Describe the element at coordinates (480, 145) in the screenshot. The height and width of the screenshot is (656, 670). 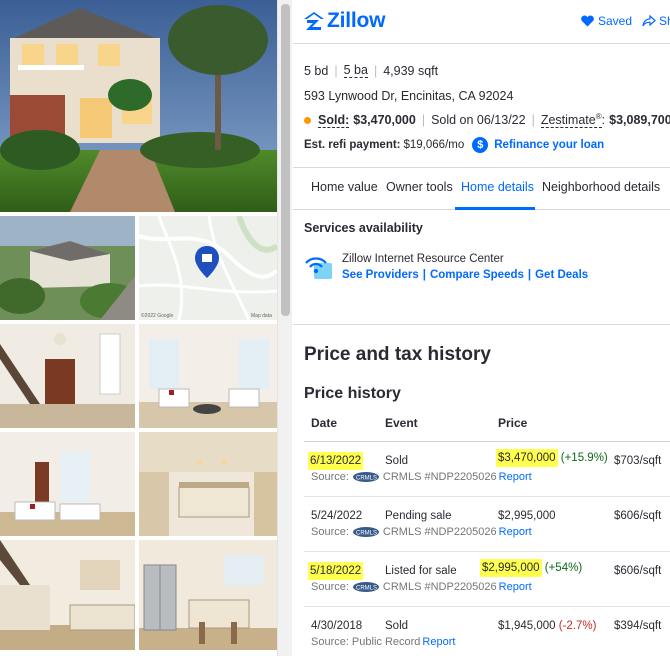
I see `dollar-icon: $` at that location.